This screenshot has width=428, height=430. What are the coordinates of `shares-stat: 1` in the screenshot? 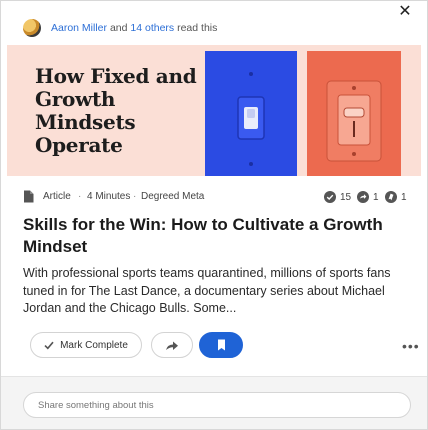 It's located at (368, 197).